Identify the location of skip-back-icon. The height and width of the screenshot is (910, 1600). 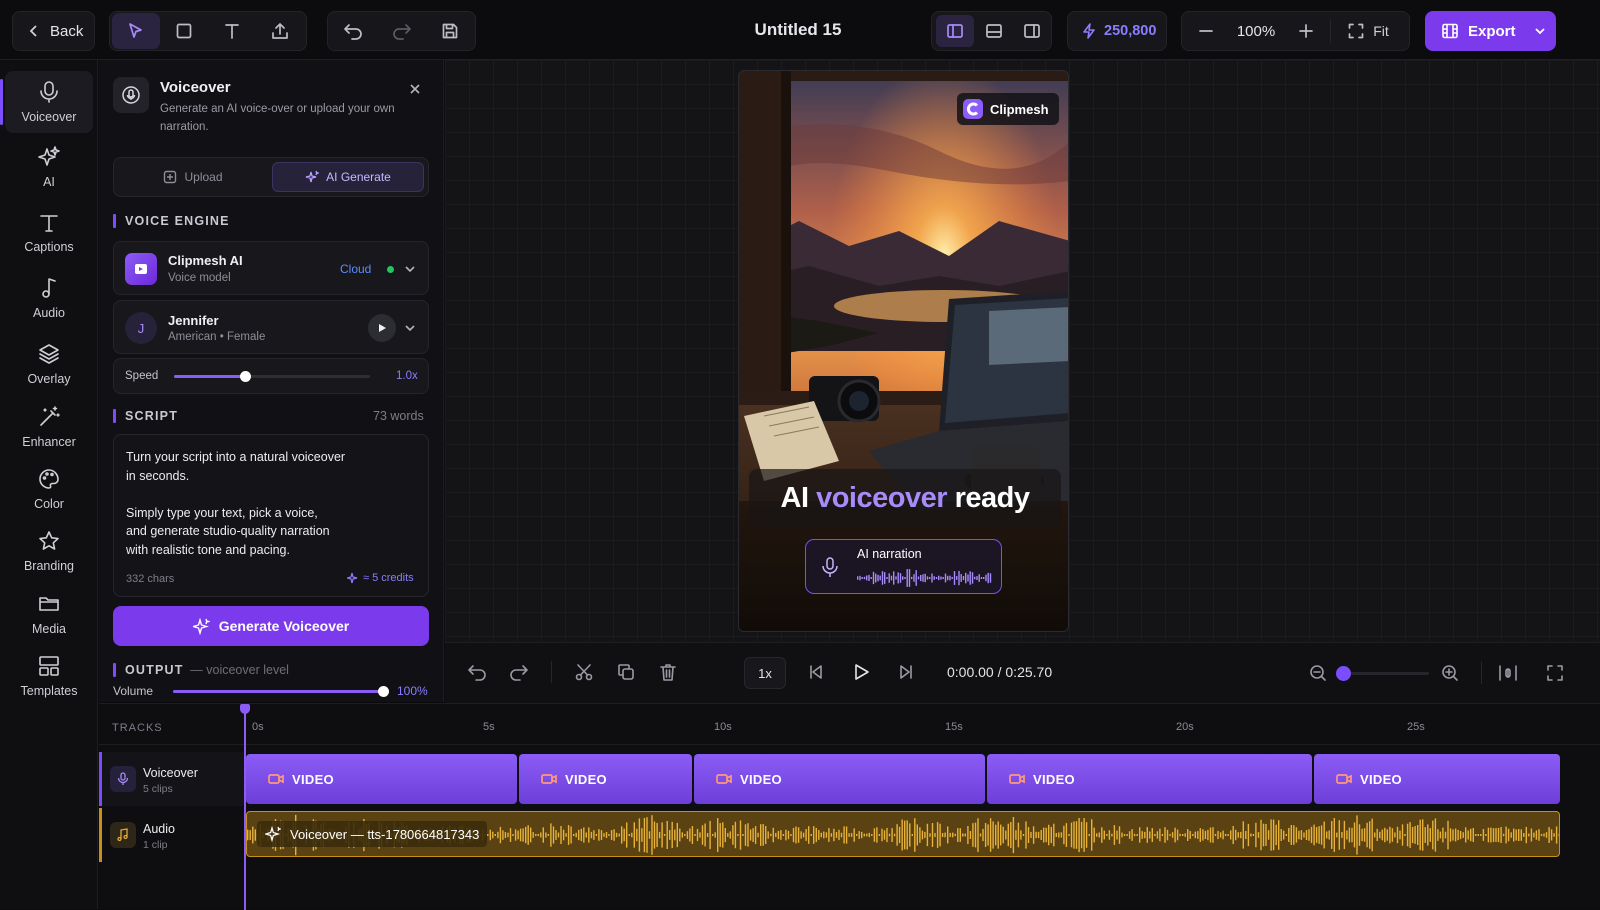
(816, 672).